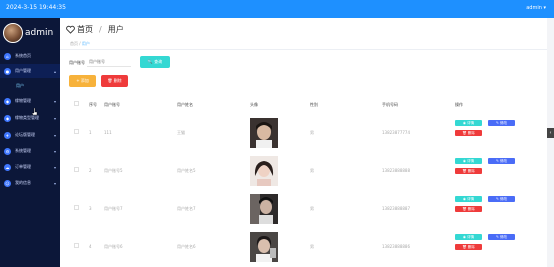 The image size is (554, 267). I want to click on sidebar-item-goods-type: ◆ 缘物类型管理 ▾, so click(30, 118).